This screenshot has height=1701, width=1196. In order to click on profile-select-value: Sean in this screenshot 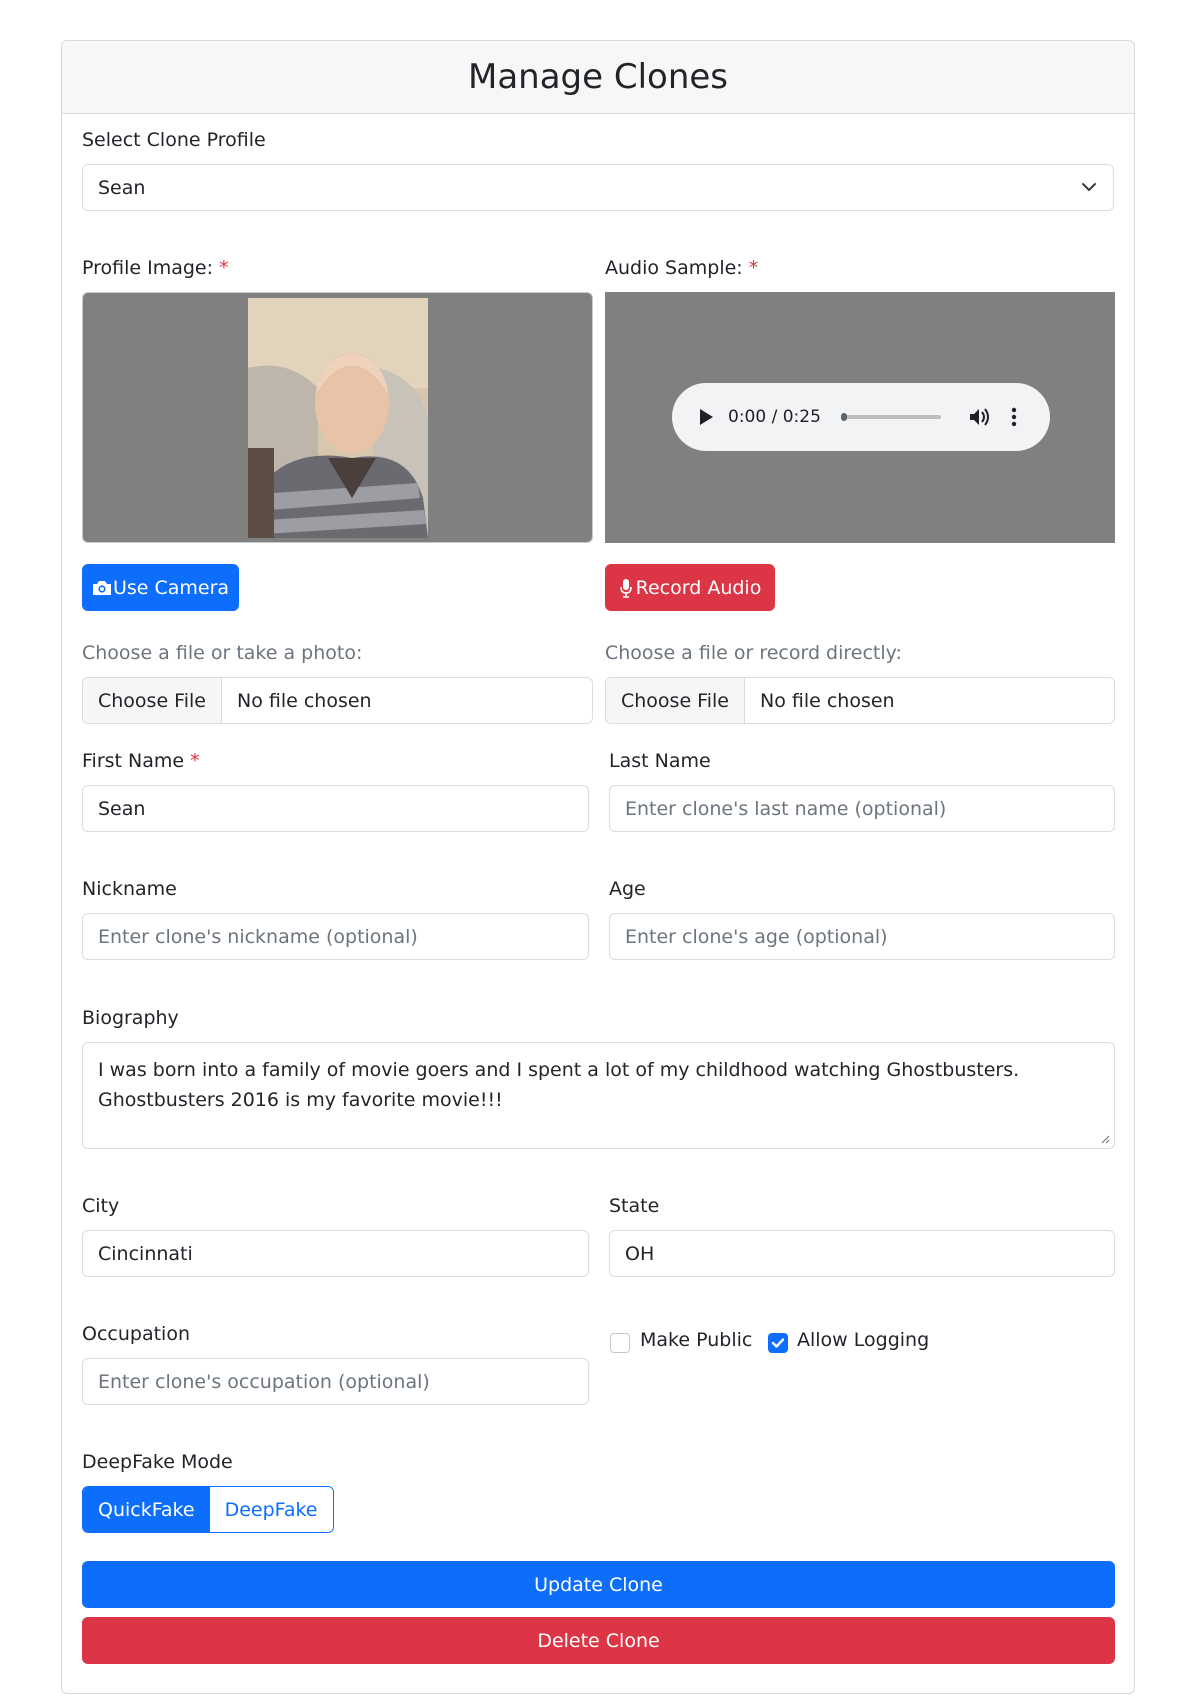, I will do `click(122, 187)`.